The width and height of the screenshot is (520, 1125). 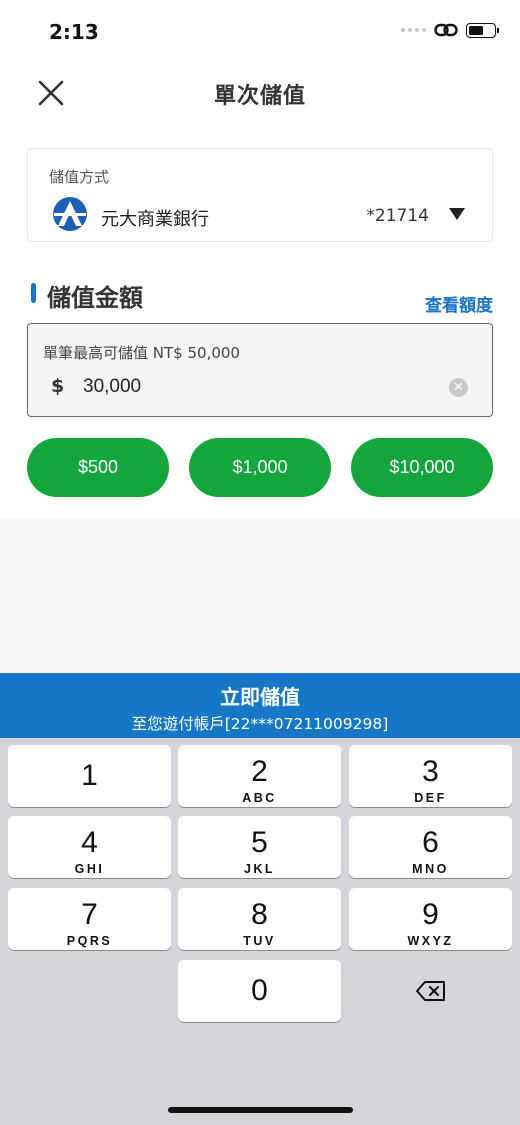 What do you see at coordinates (89, 941) in the screenshot?
I see `key-letters: PQRS` at bounding box center [89, 941].